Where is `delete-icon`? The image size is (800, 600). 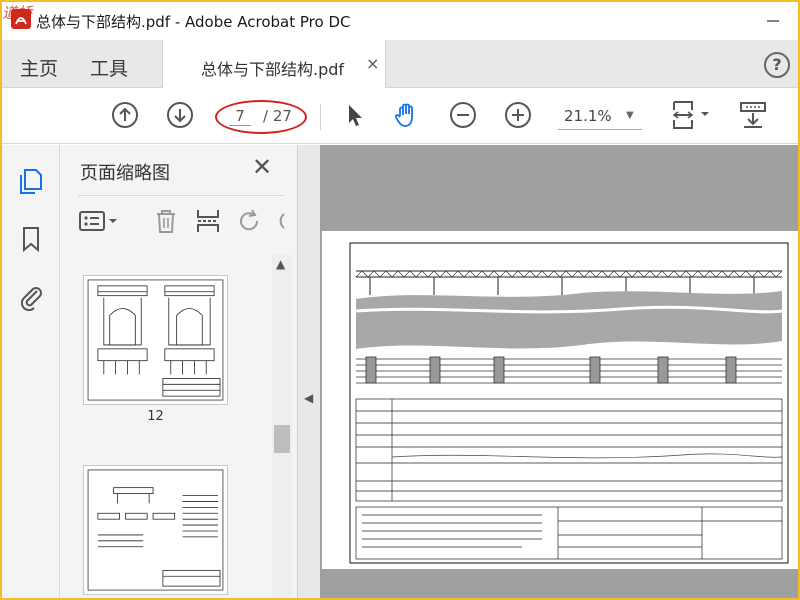
delete-icon is located at coordinates (166, 221).